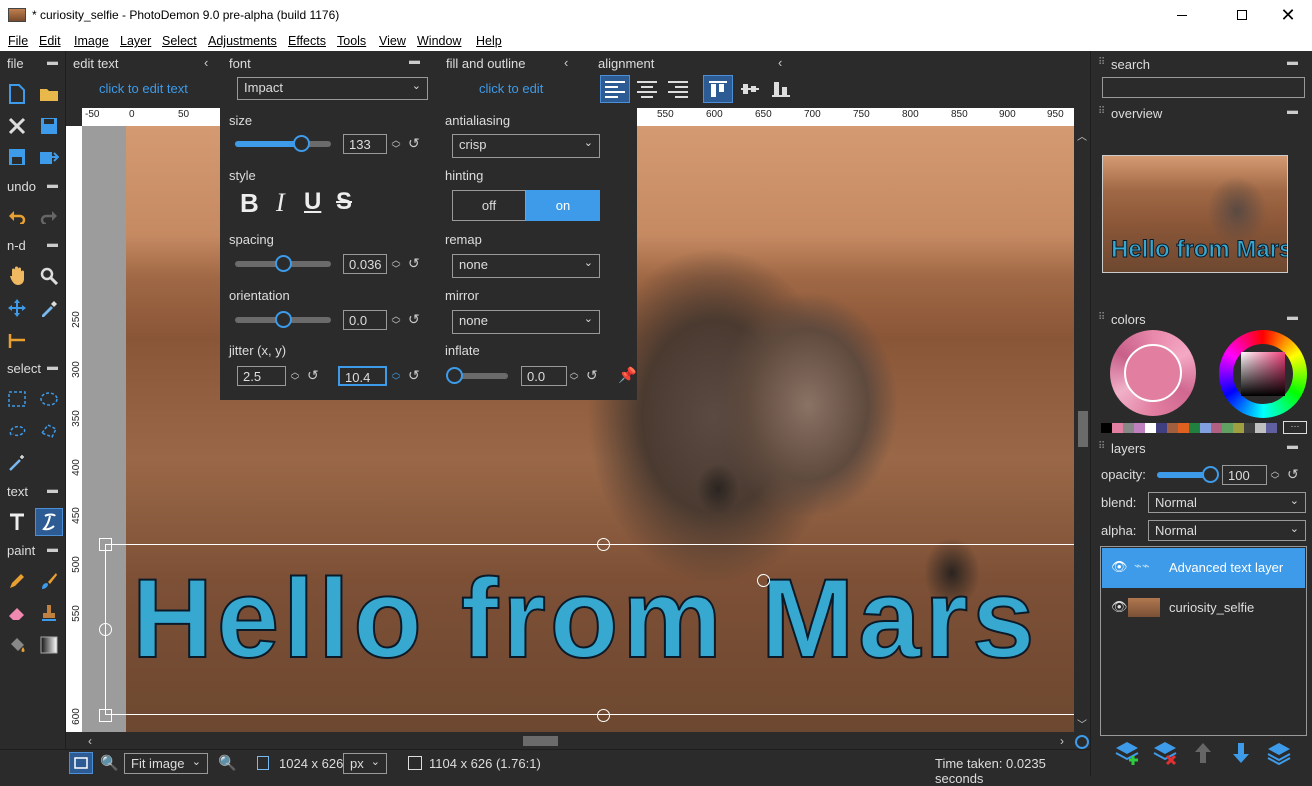 The image size is (1312, 786). Describe the element at coordinates (627, 375) in the screenshot. I see `pin-icon: 📌` at that location.